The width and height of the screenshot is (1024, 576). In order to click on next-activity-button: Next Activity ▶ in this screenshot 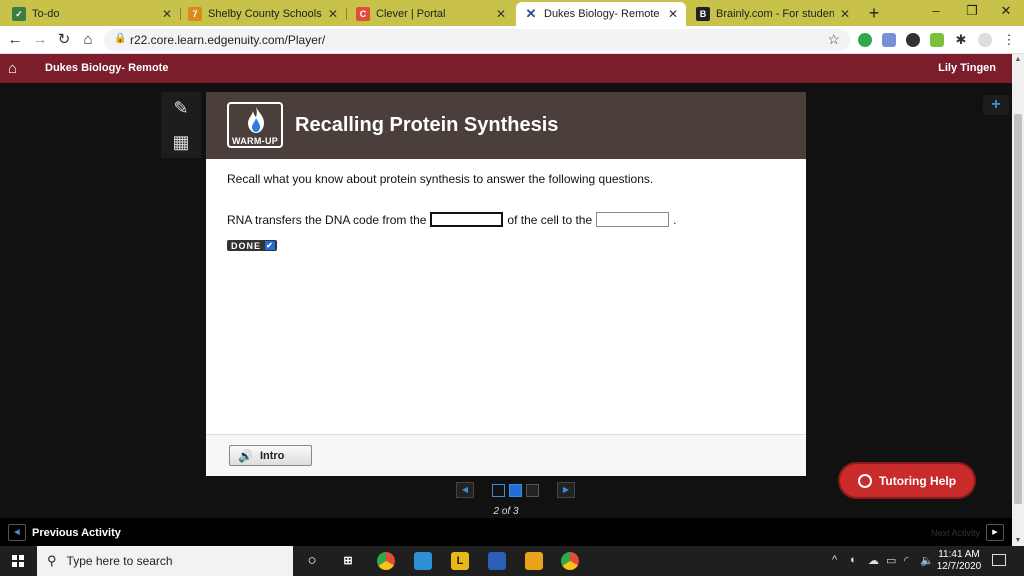, I will do `click(967, 532)`.